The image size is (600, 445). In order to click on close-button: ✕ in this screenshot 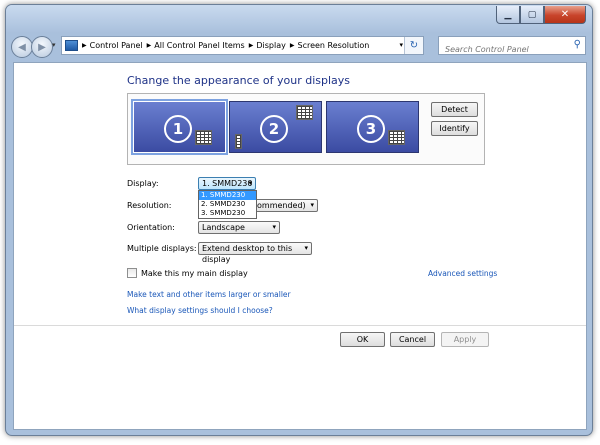, I will do `click(565, 15)`.